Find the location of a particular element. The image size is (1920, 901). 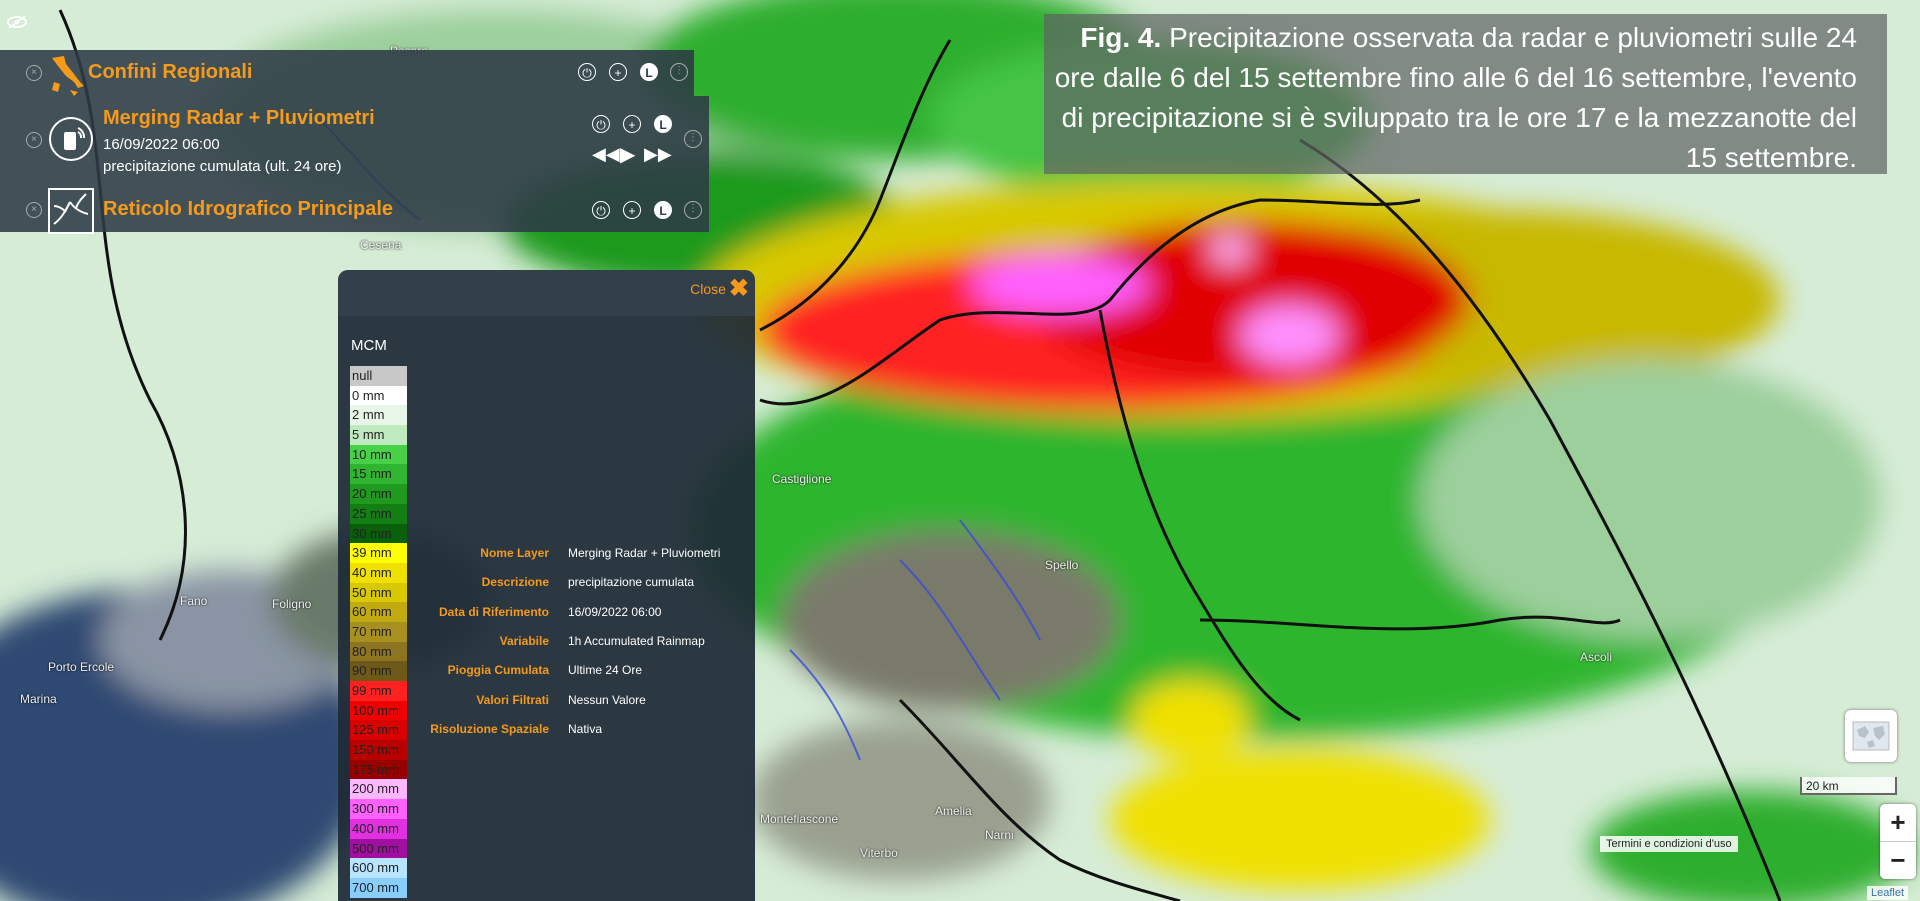

legend-class-row: 10 mm is located at coordinates (378, 454).